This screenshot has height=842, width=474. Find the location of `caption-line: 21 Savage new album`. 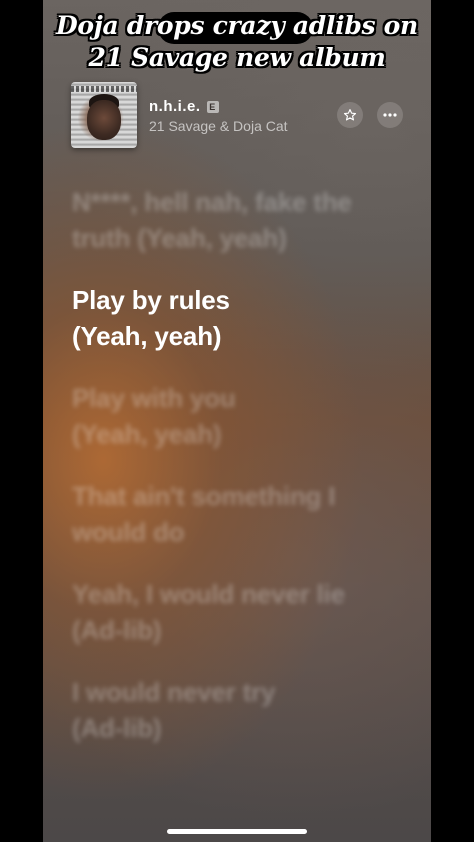

caption-line: 21 Savage new album is located at coordinates (237, 57).